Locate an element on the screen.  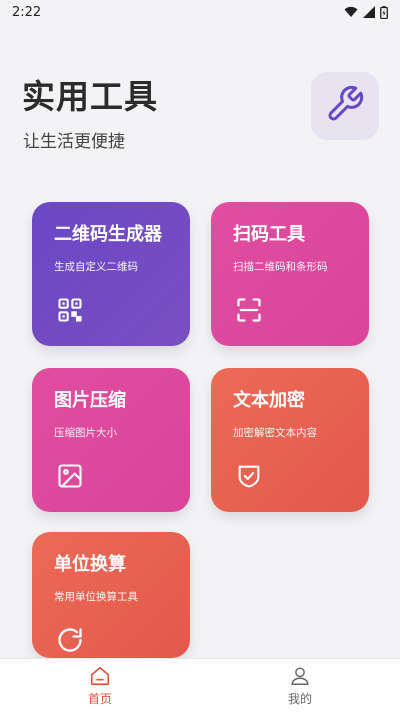
nav-item-profile: 我的 is located at coordinates (300, 685).